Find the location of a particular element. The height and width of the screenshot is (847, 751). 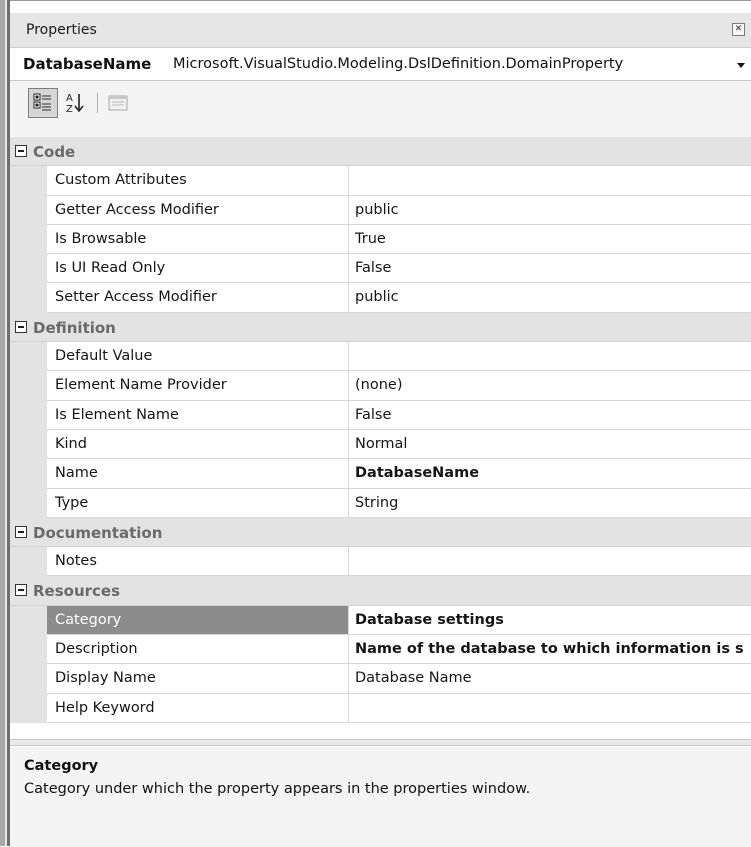

property-value: (none) is located at coordinates (379, 385).